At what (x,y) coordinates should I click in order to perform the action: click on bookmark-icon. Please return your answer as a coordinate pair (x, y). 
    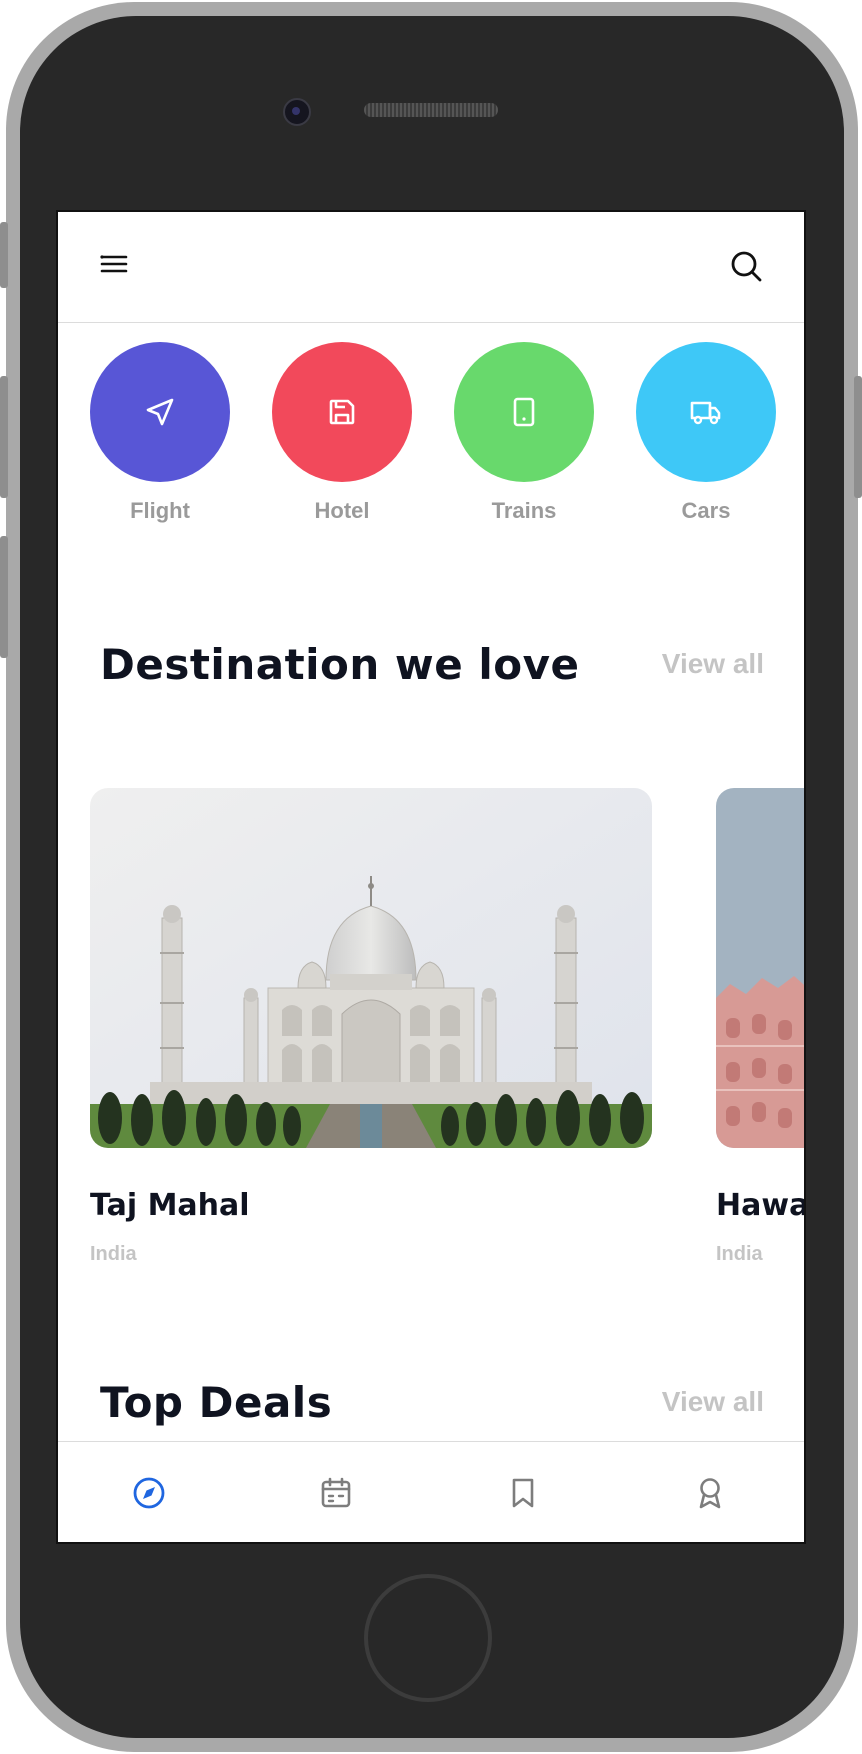
    Looking at the image, I should click on (523, 1493).